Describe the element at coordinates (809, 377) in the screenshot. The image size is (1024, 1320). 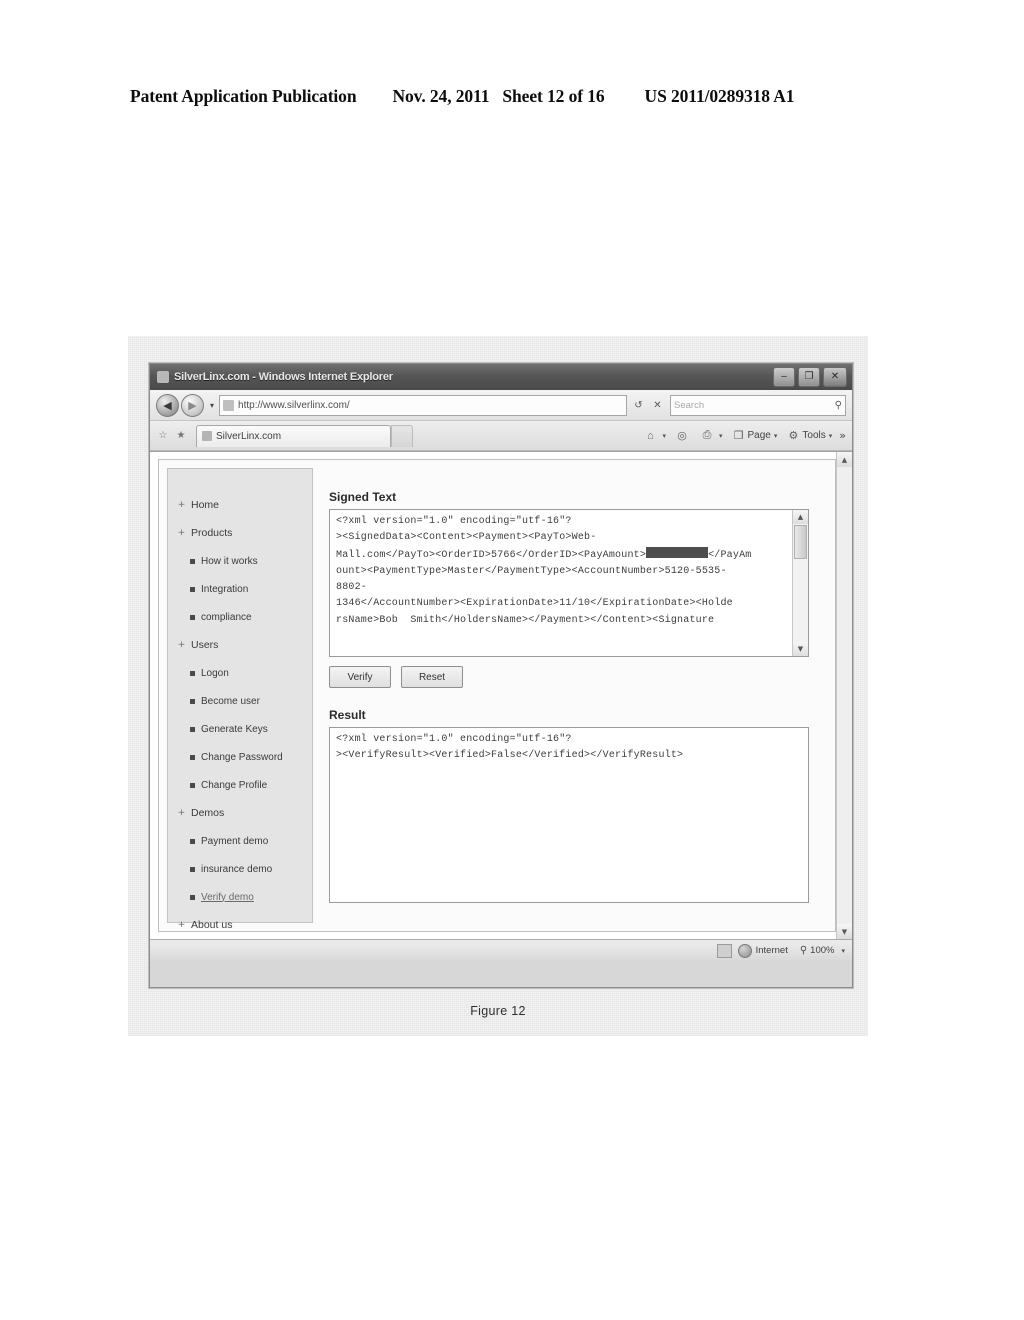
I see `maximize-button: ❐` at that location.